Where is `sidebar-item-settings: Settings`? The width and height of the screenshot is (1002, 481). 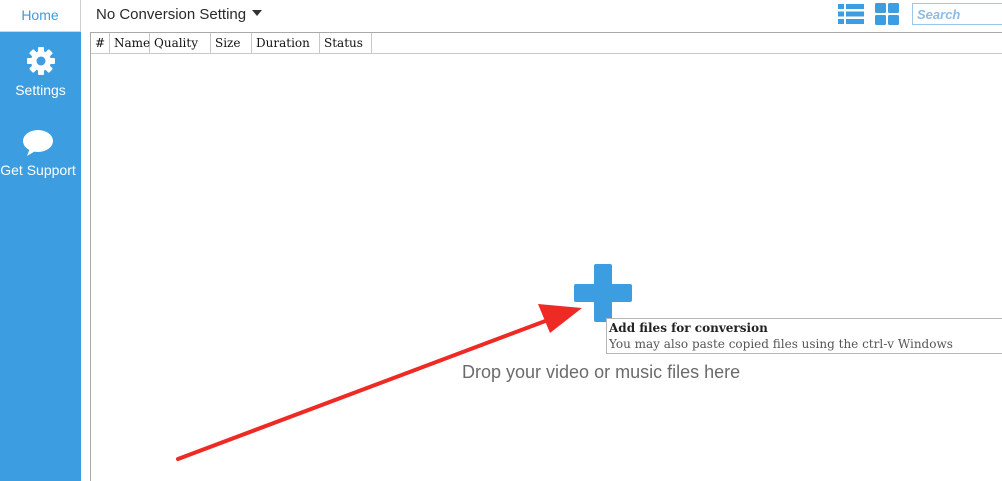
sidebar-item-settings: Settings is located at coordinates (40, 71).